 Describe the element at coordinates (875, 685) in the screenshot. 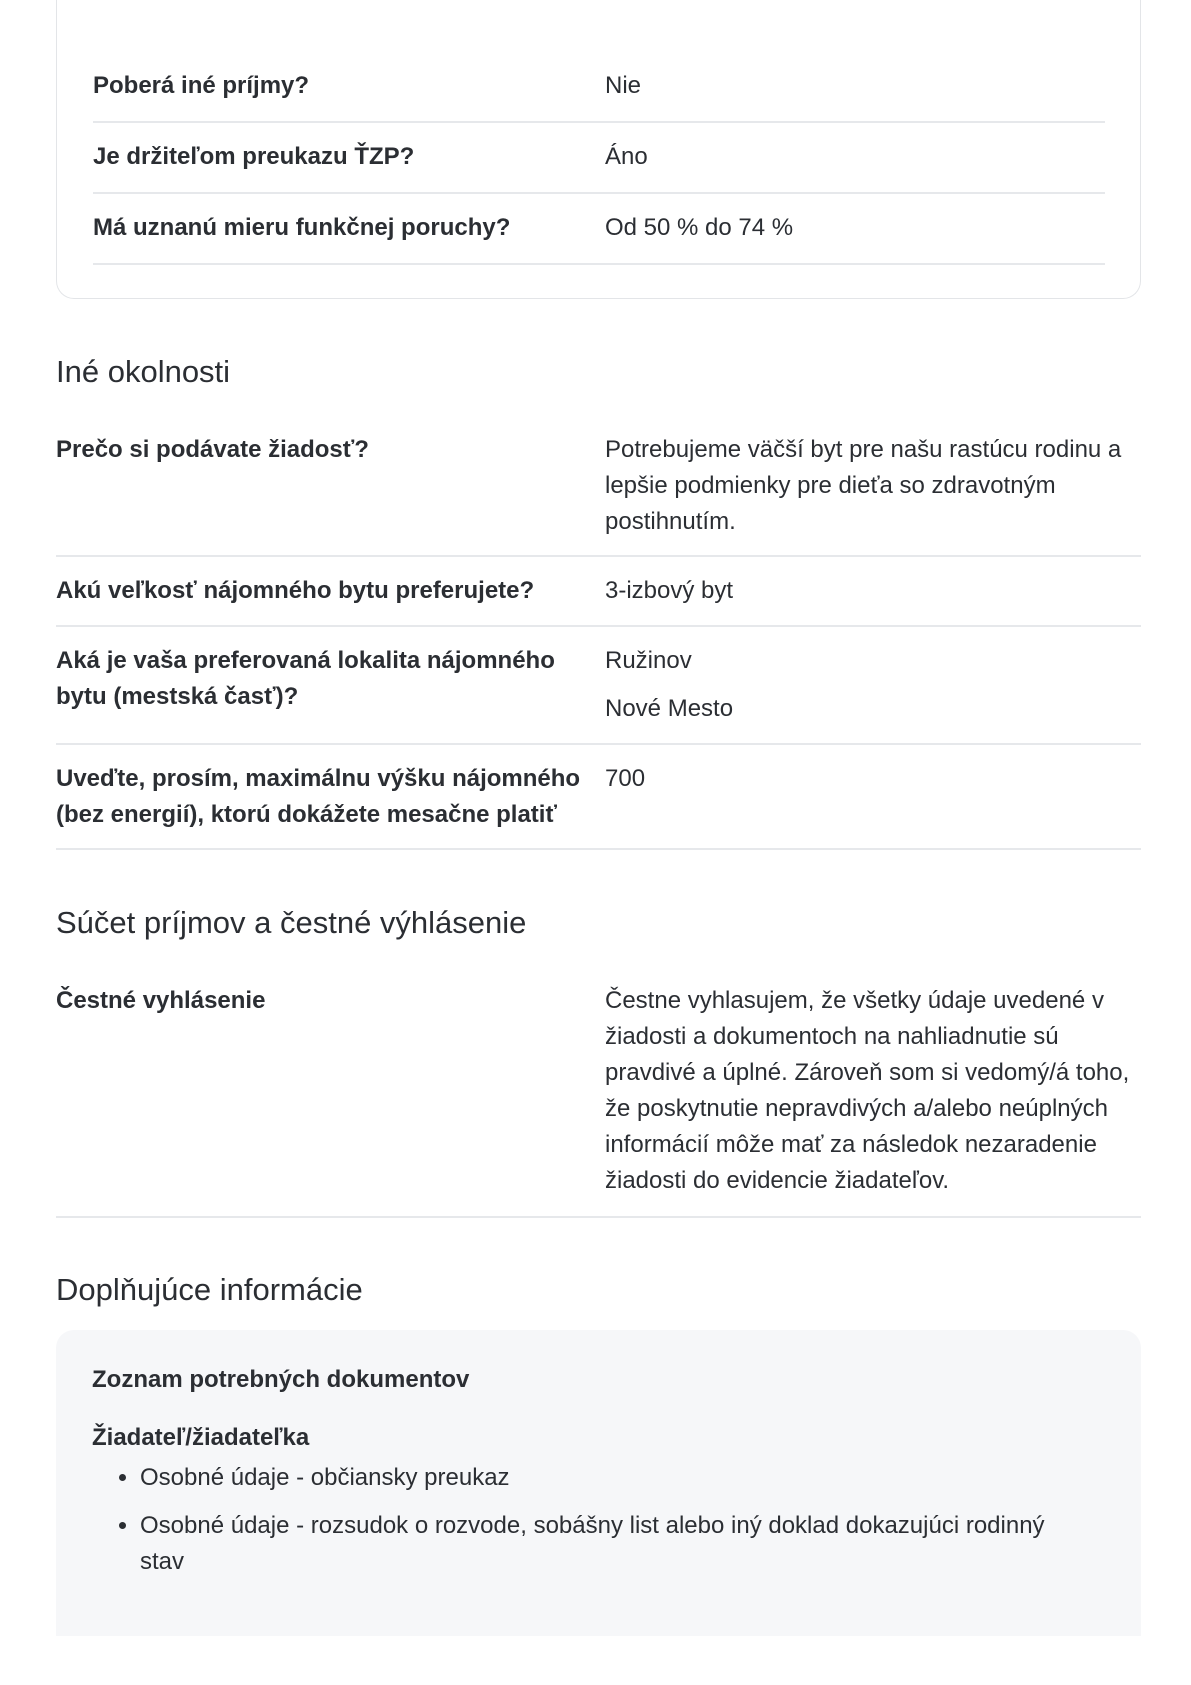

I see `row-answer-list: Ružinov Nové Mesto` at that location.